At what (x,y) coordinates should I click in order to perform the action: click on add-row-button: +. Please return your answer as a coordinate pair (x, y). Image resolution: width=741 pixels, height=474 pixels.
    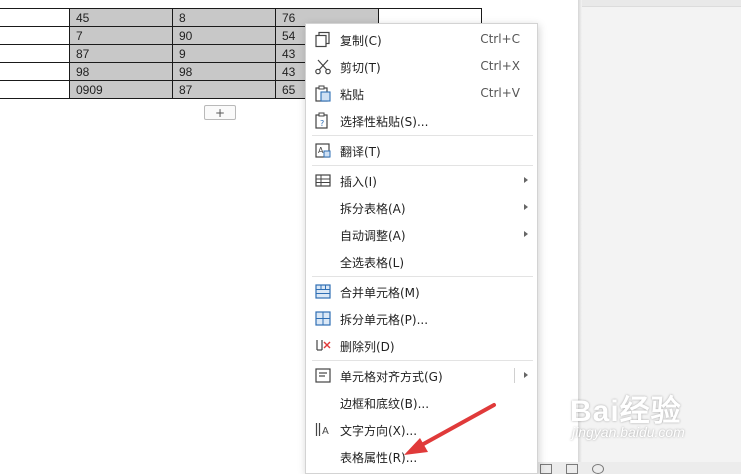
    Looking at the image, I should click on (220, 112).